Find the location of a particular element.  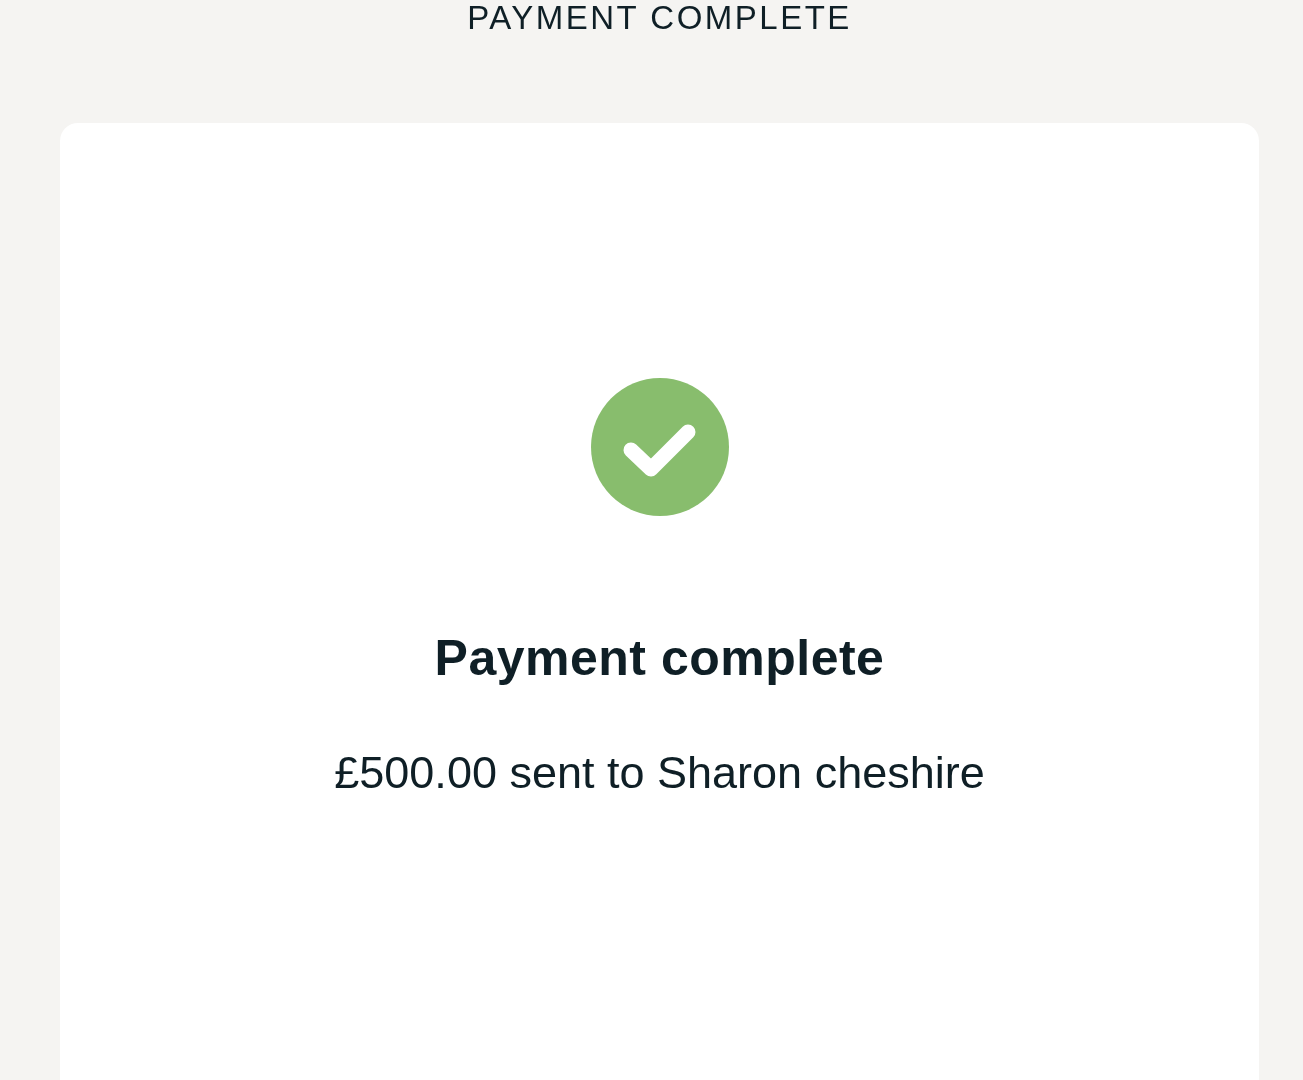

check-circle-icon is located at coordinates (659, 447).